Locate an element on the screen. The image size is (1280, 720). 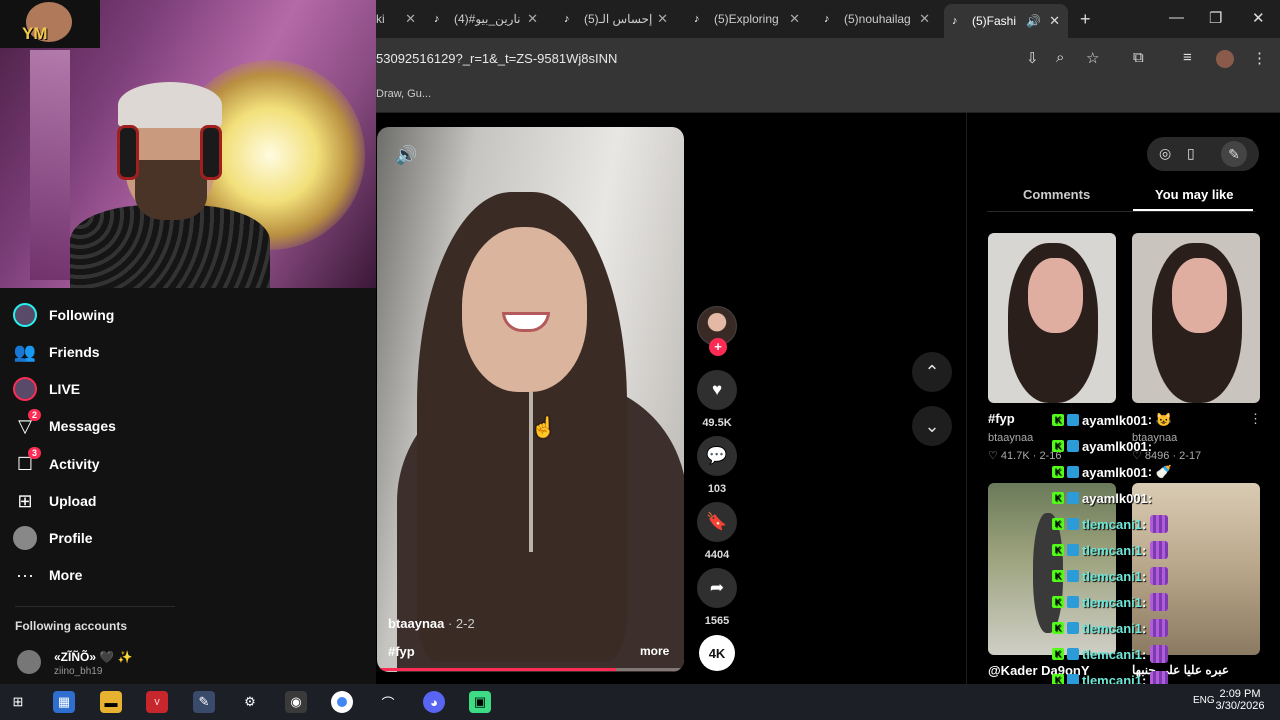
app-icon: ▣ is located at coordinates (480, 702).